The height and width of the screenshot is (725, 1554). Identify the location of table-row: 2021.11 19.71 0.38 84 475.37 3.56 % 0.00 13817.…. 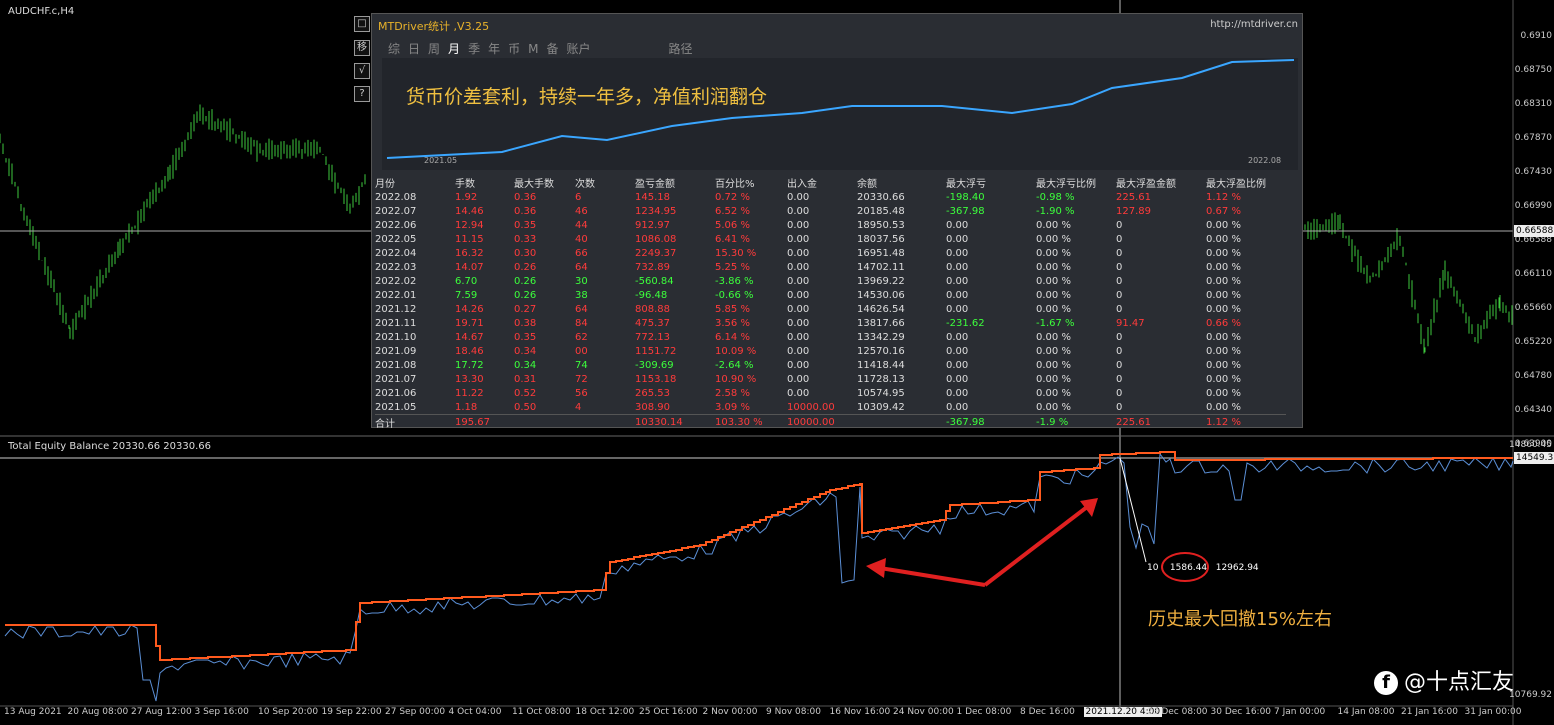
(808, 323).